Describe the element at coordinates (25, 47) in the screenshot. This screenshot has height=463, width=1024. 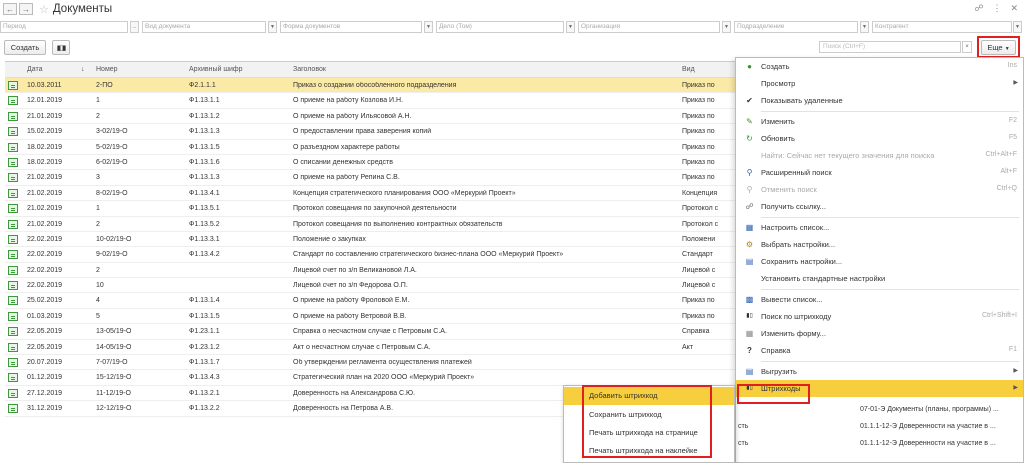
I see `create-button: Создать` at that location.